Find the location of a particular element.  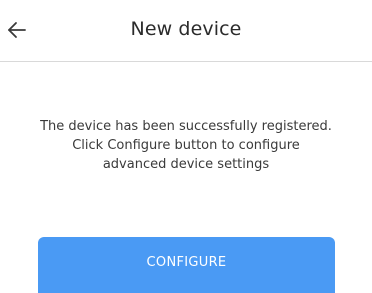

message-line: advanced device settings is located at coordinates (186, 164).